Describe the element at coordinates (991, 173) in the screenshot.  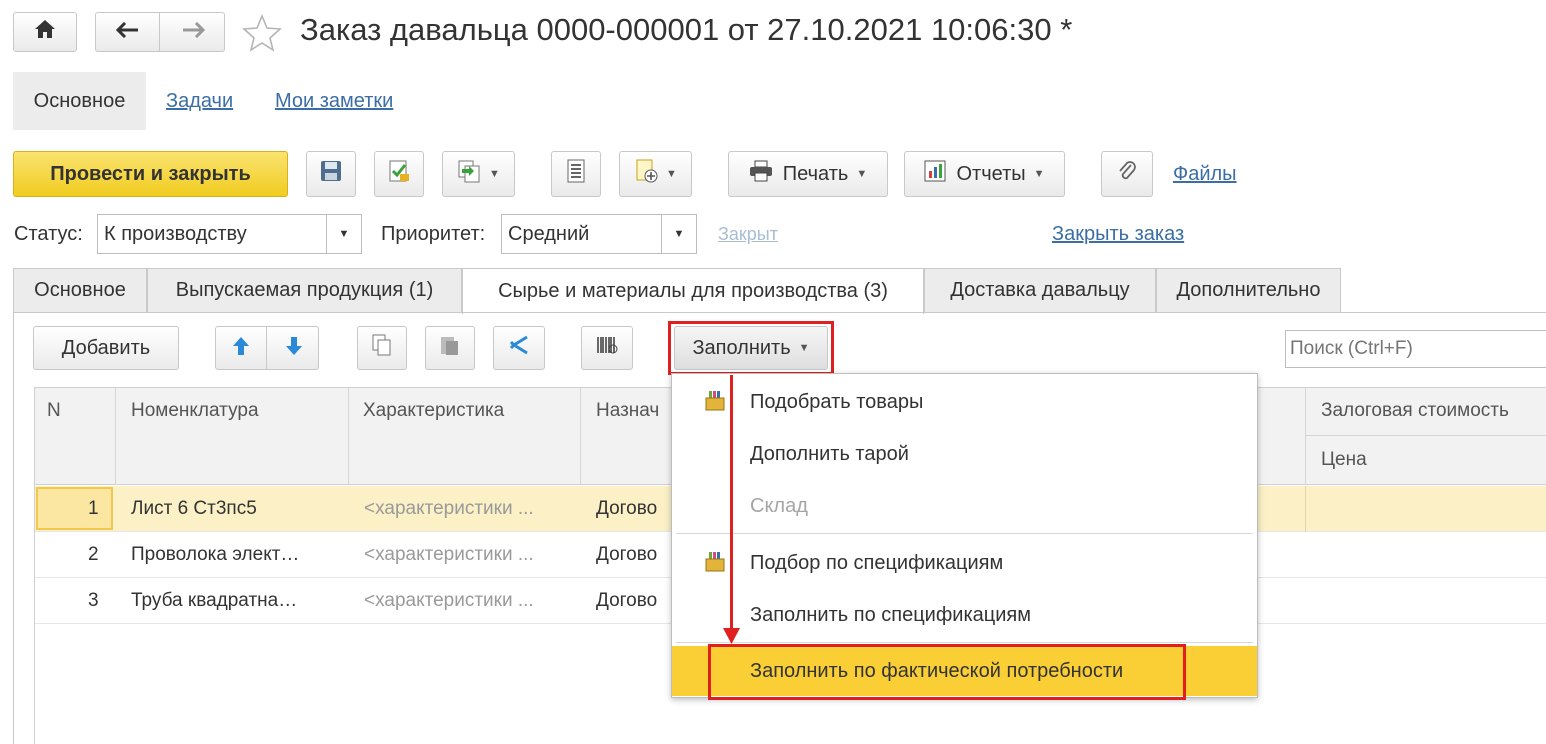
I see `reports-label: Отчеты` at that location.